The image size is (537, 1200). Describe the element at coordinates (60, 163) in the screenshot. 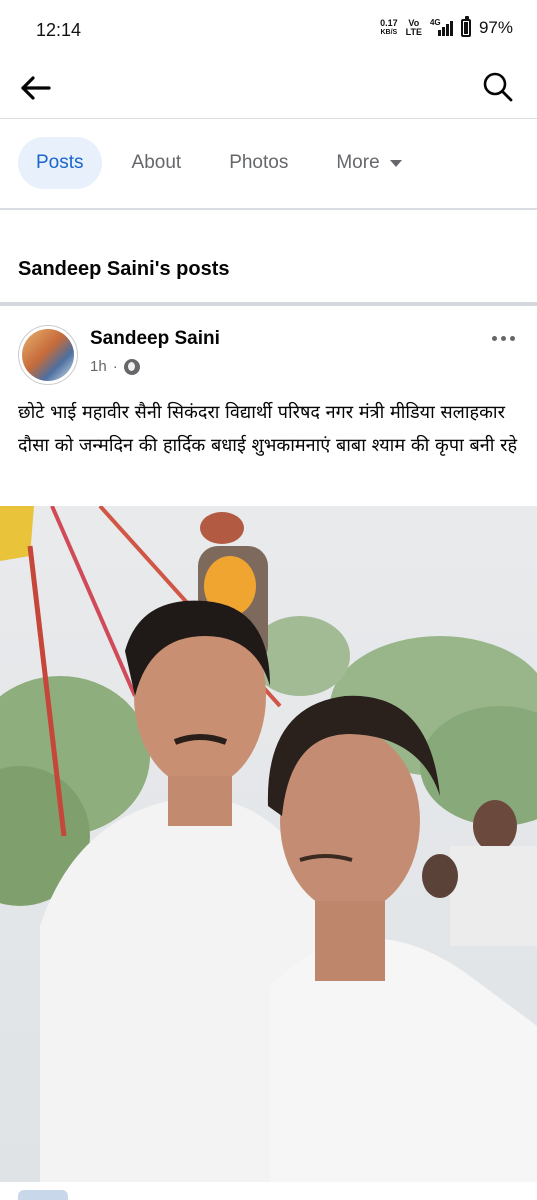

I see `tab-posts: Posts` at that location.